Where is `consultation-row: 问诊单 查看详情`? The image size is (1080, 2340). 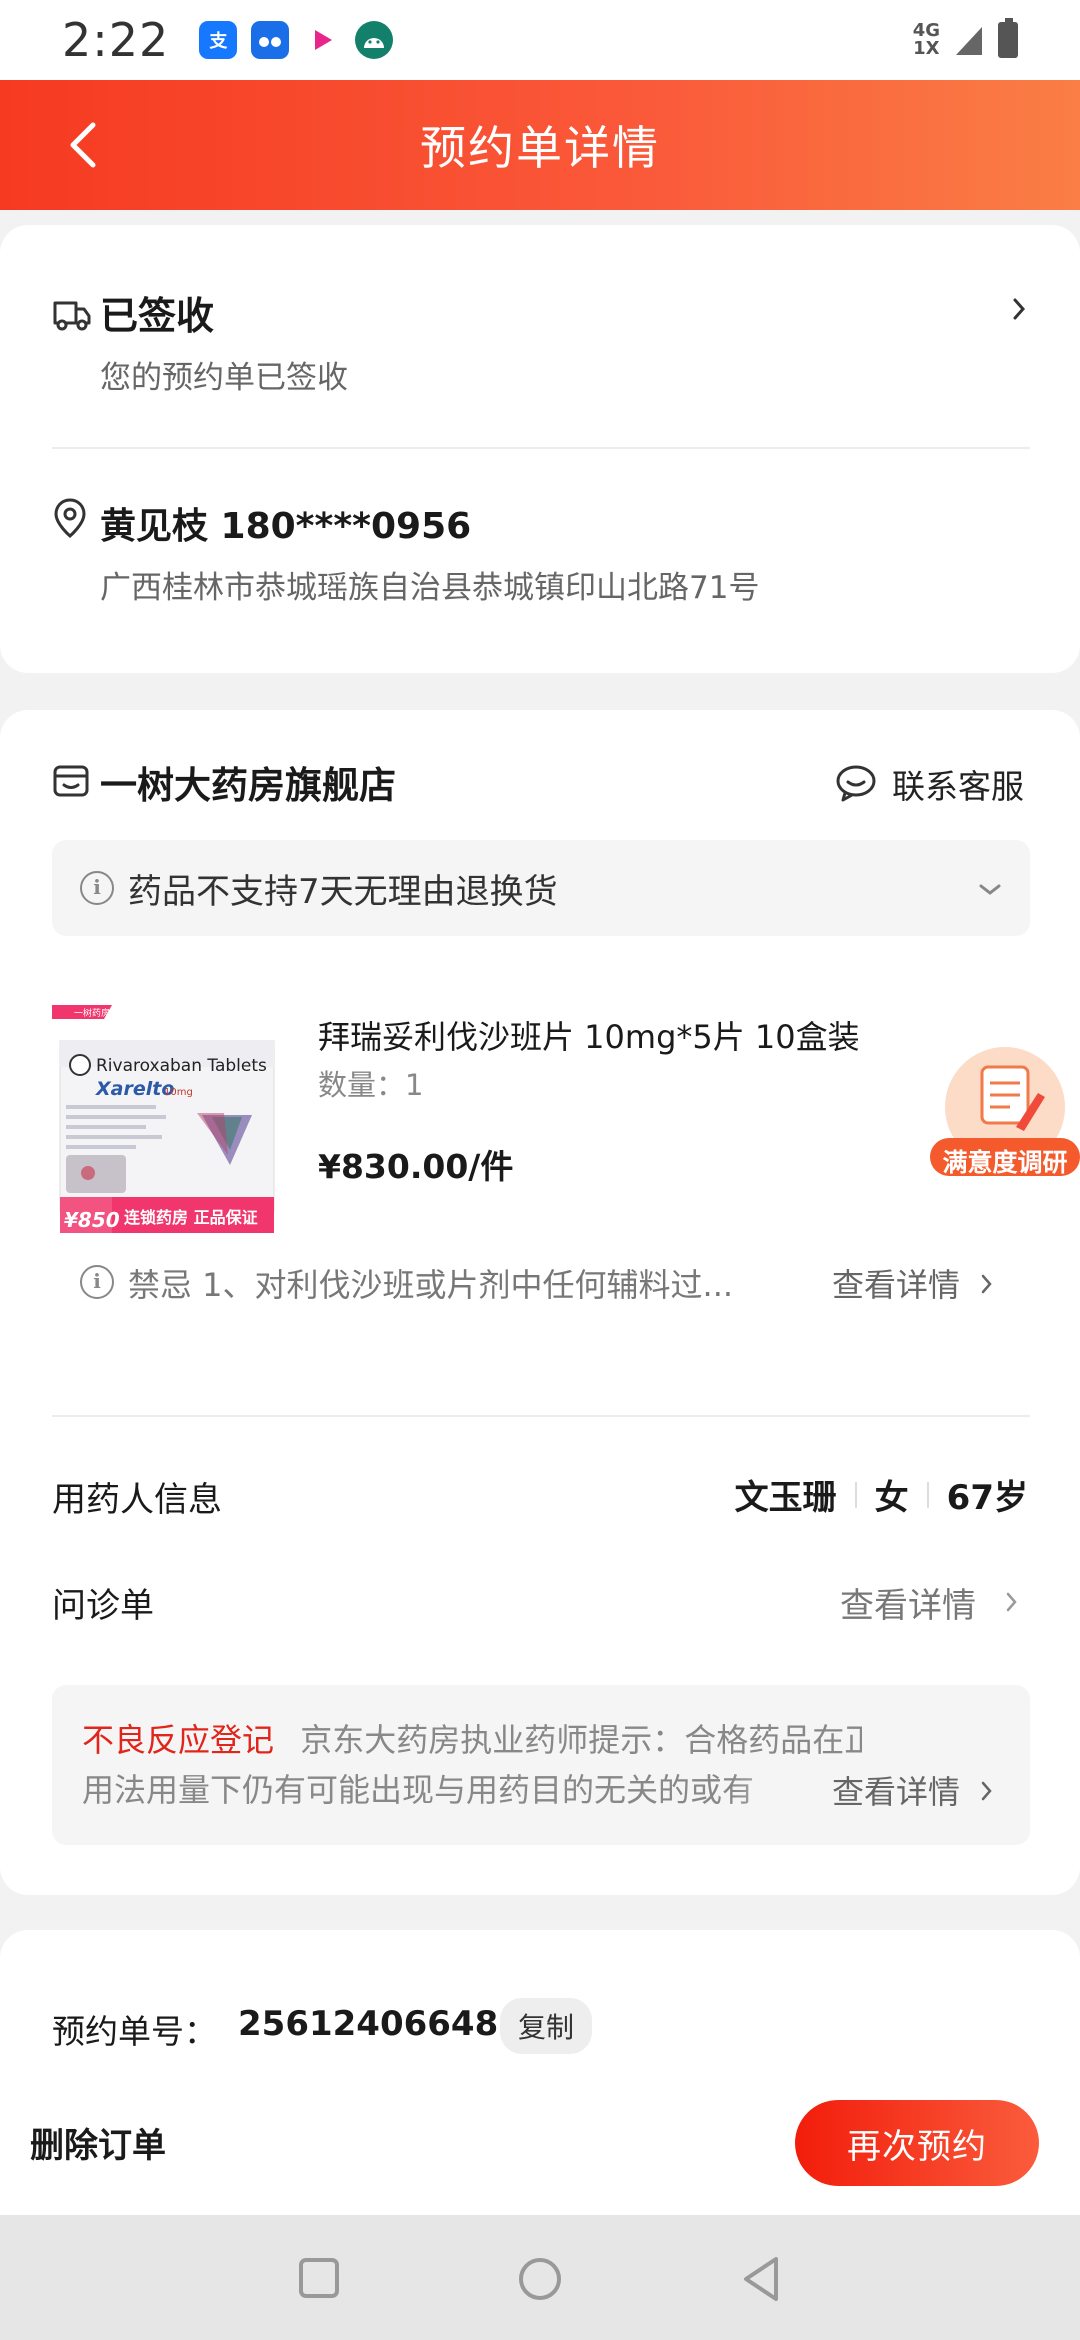
consultation-row: 问诊单 查看详情 is located at coordinates (540, 1600).